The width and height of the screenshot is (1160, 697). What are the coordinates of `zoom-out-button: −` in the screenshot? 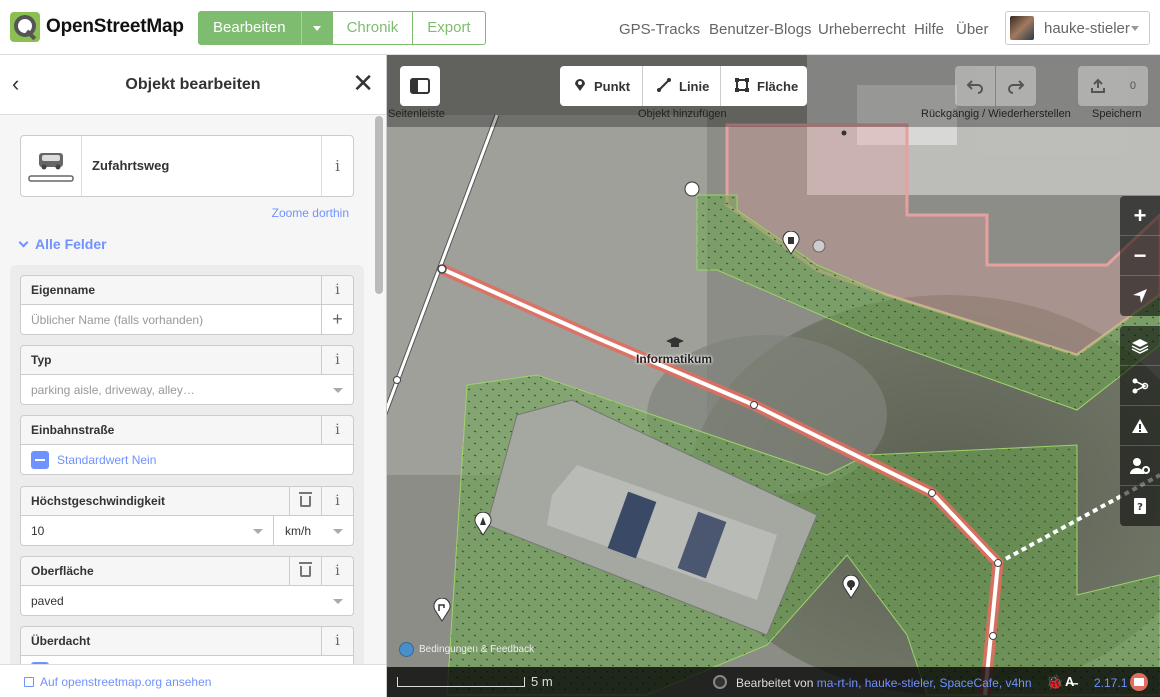 It's located at (1140, 256).